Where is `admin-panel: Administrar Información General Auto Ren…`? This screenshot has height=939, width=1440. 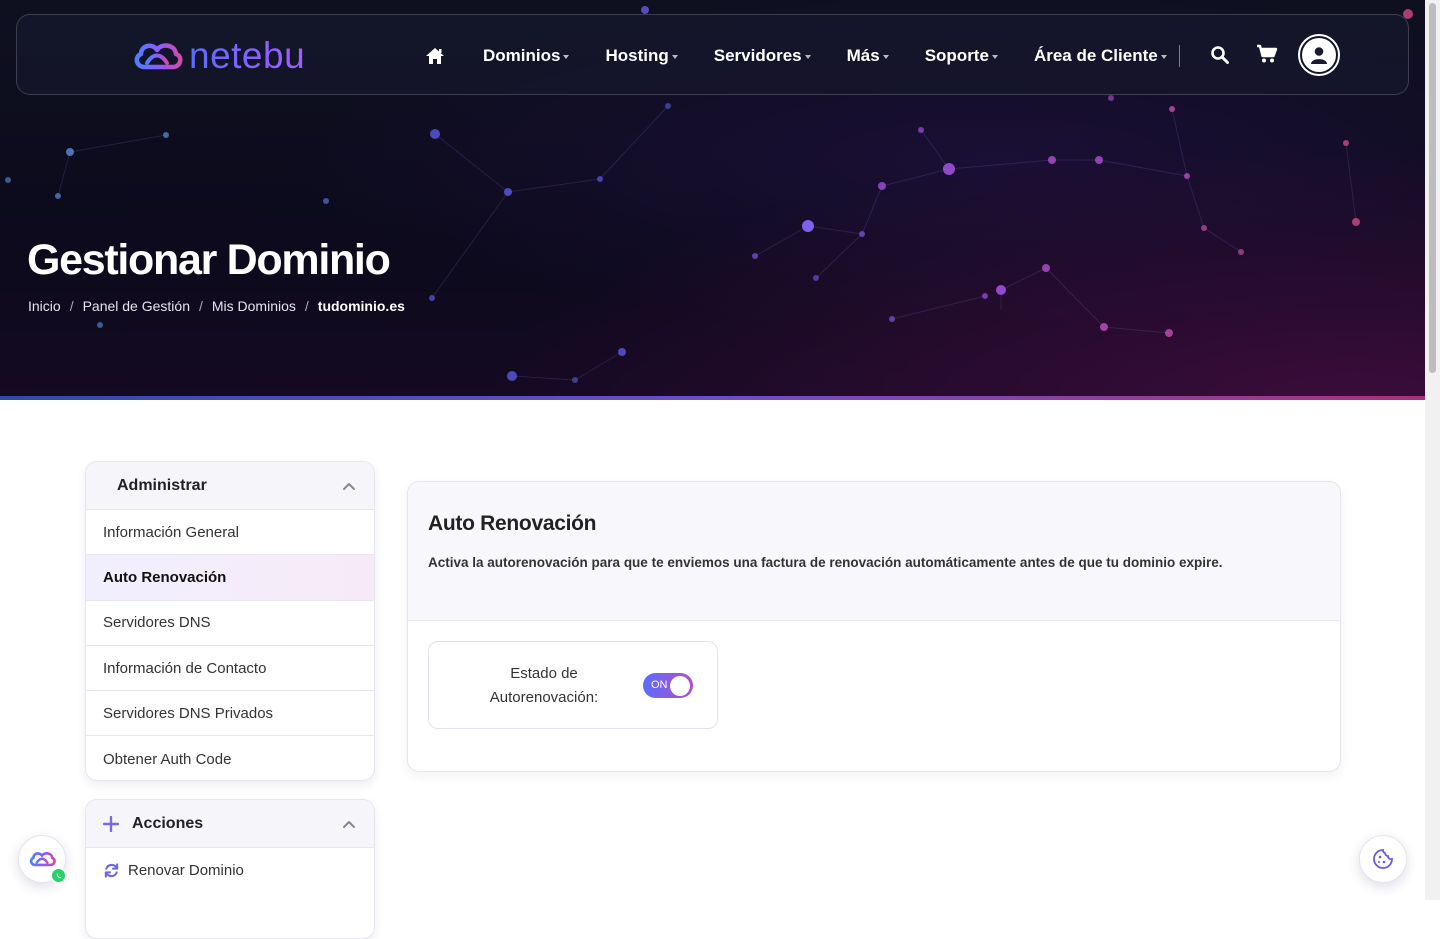
admin-panel: Administrar Información General Auto Ren… is located at coordinates (230, 621).